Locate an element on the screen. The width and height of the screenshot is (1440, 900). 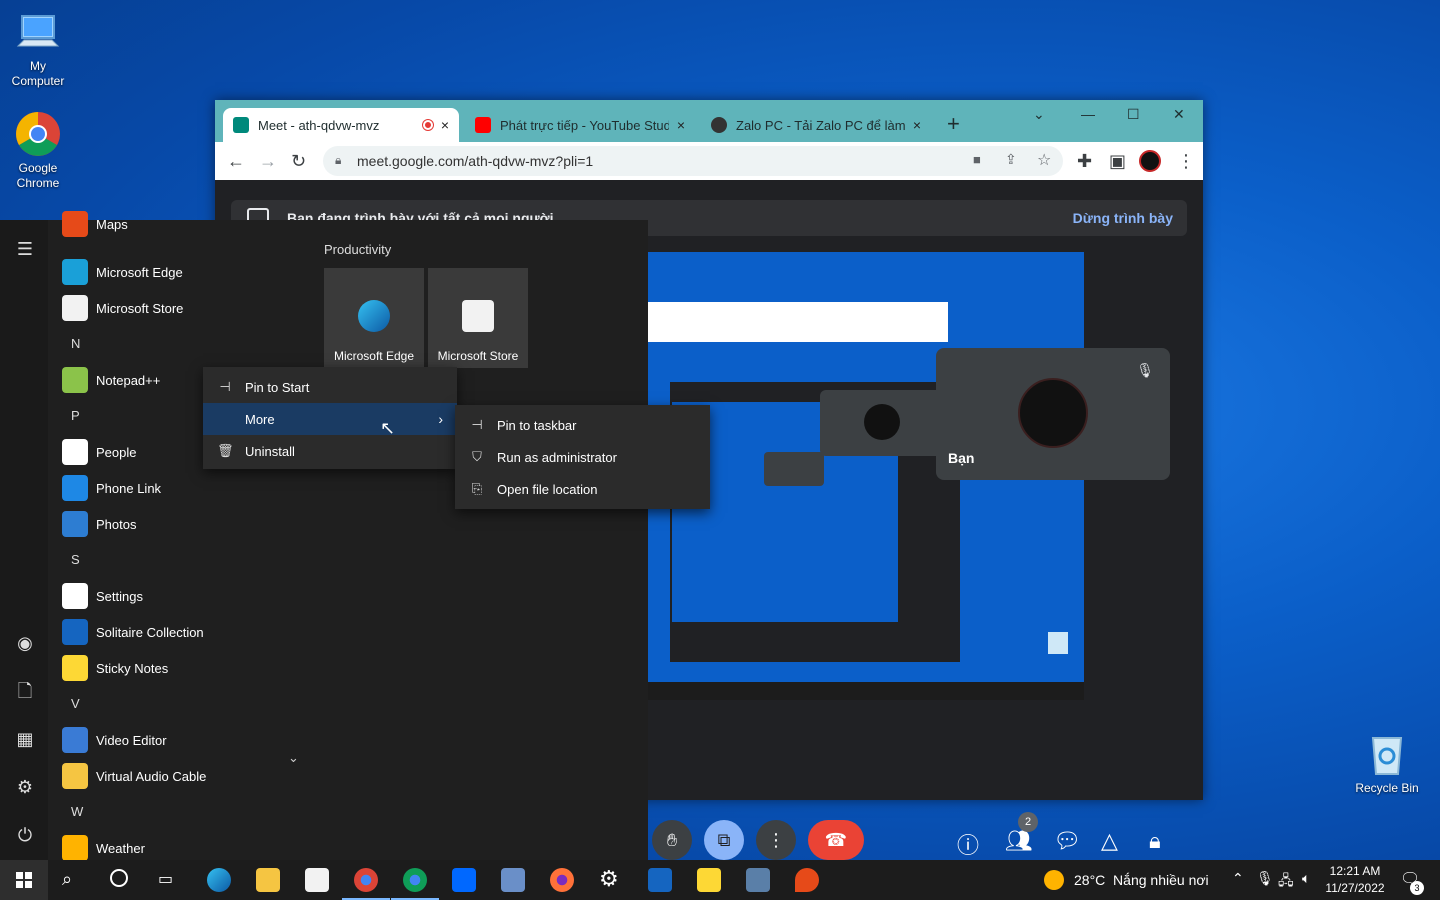
chrome-profile-icon is located at coordinates (415, 884).